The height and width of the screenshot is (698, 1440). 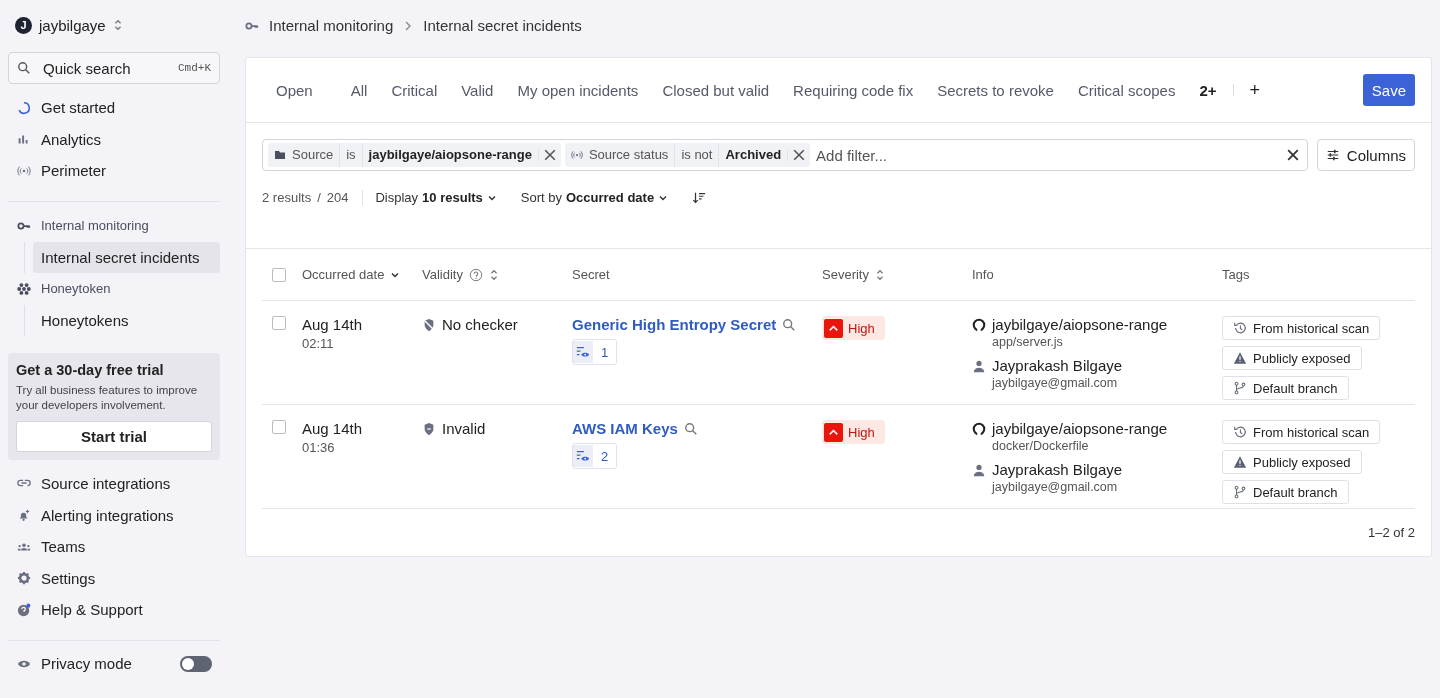 I want to click on view-tab: Critical scopes, so click(x=1126, y=90).